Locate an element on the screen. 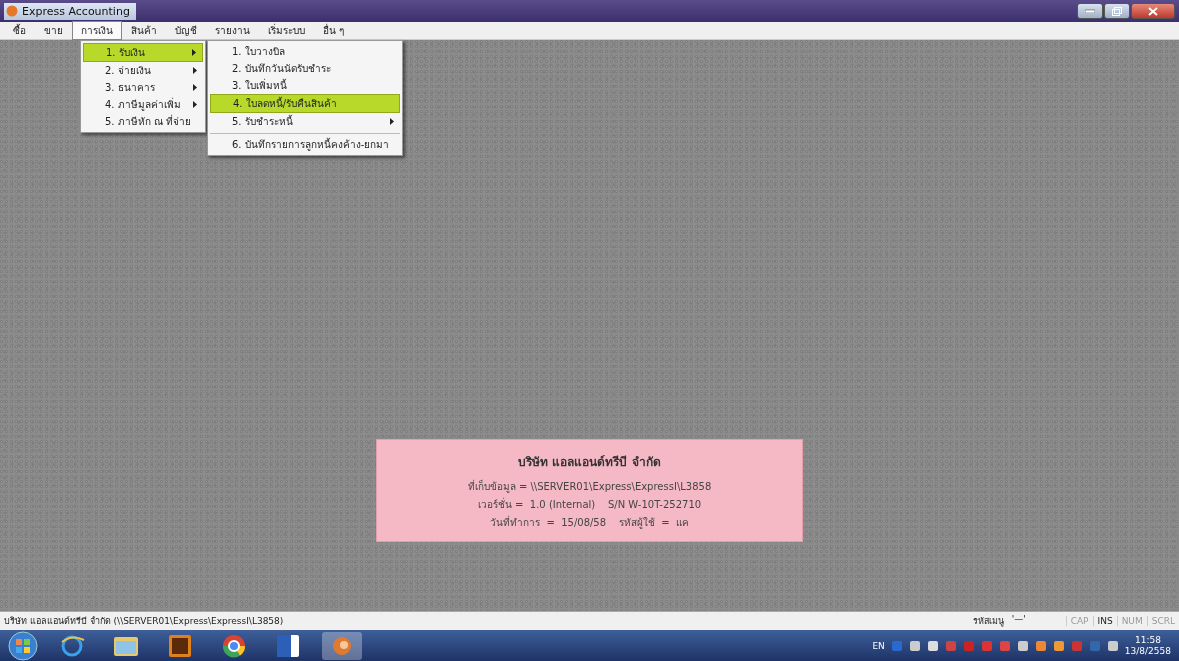 This screenshot has height=661, width=1179. menu-item: 5. ภาษีหัก ณ ที่จ่าย is located at coordinates (143, 121).